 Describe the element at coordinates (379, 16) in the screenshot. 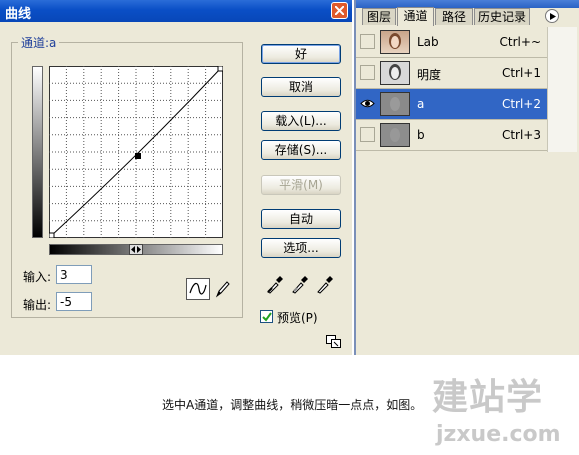

I see `tab-layers: 图层` at that location.